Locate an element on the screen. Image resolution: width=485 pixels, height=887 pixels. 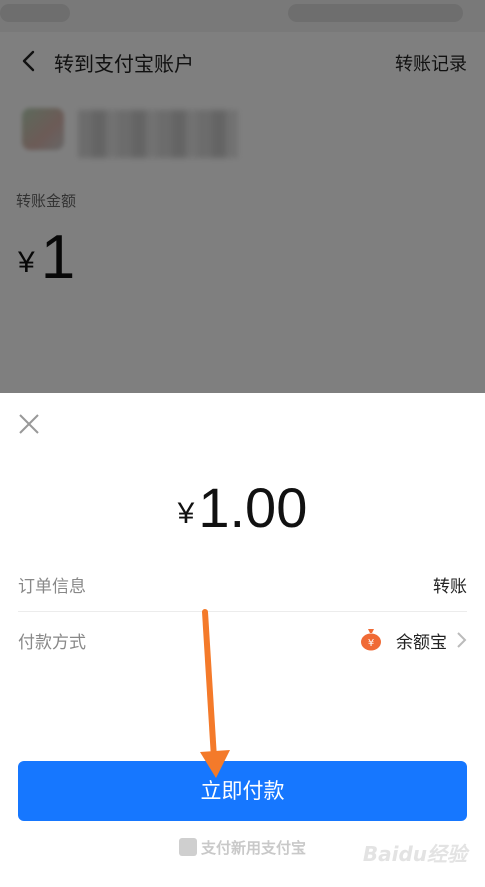
chevron-right-icon is located at coordinates (462, 640).